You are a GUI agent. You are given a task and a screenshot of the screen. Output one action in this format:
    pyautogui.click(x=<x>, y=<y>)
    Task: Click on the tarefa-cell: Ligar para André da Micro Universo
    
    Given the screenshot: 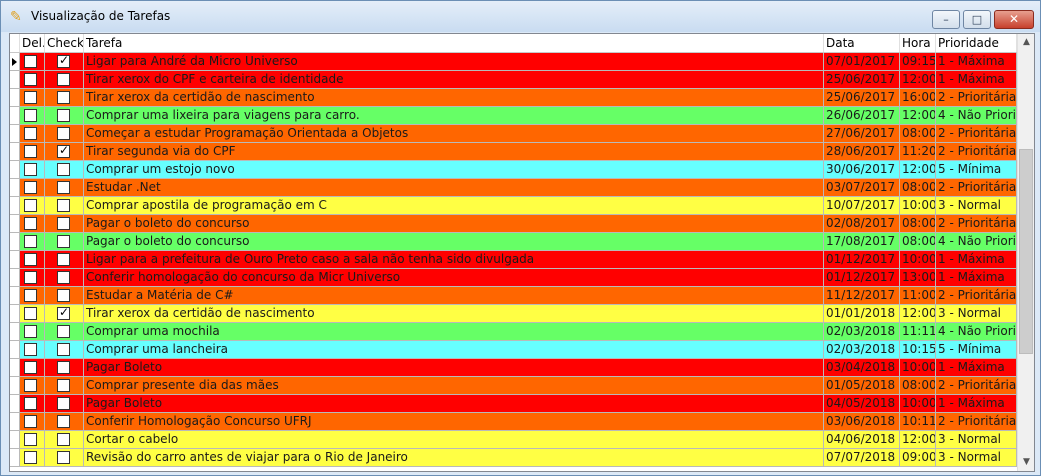 What is the action you would take?
    pyautogui.click(x=454, y=62)
    